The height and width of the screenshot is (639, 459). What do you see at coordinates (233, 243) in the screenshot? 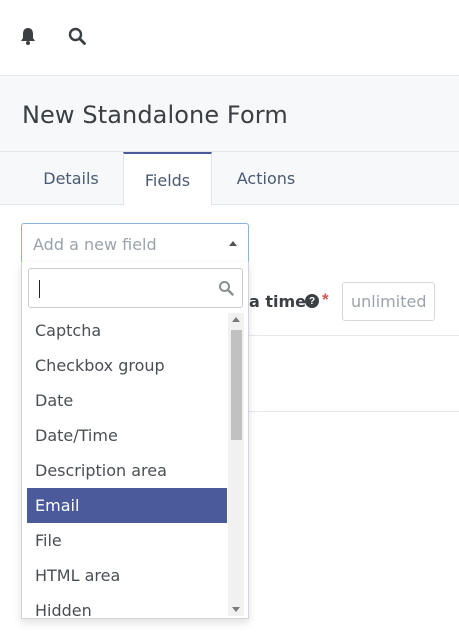
I see `caret-up-icon` at bounding box center [233, 243].